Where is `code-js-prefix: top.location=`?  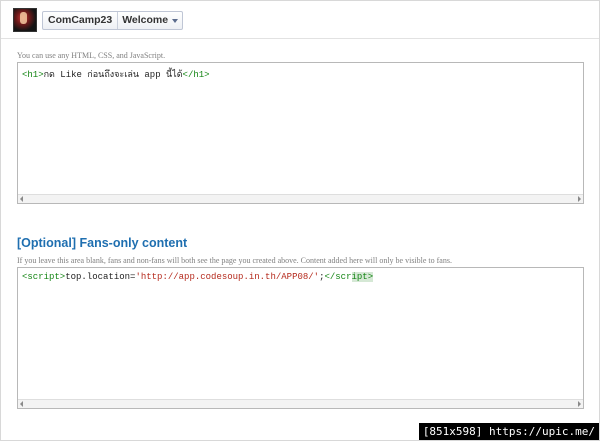
code-js-prefix: top.location= is located at coordinates (100, 277).